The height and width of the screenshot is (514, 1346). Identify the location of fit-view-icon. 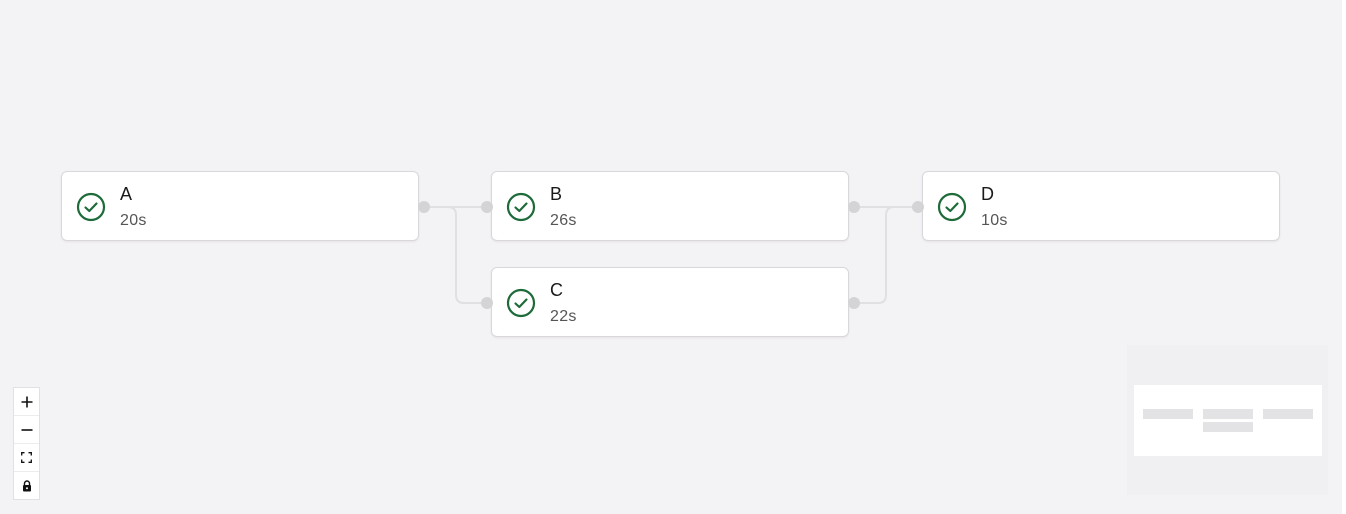
(26, 457).